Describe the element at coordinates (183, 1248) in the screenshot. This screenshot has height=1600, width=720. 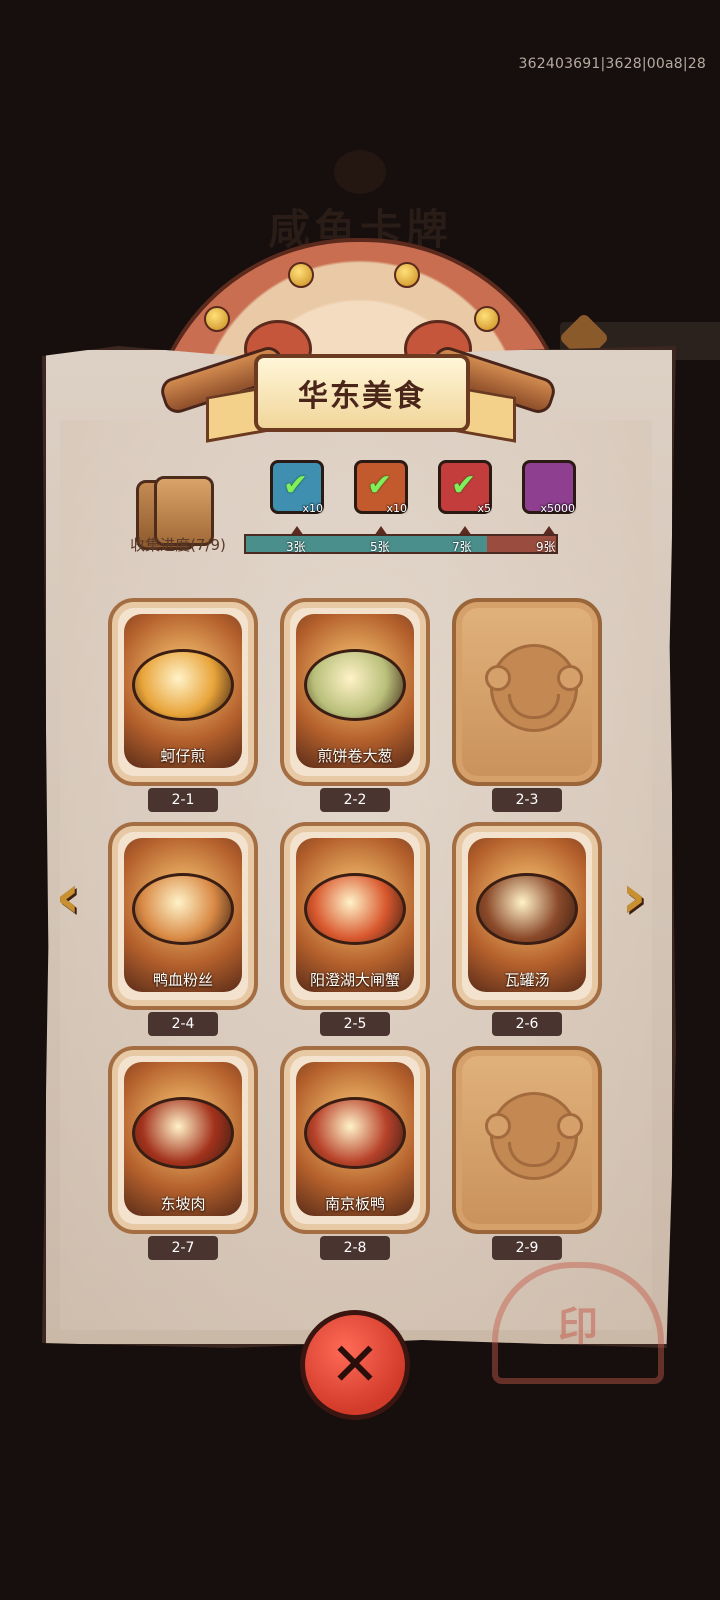
I see `card-number-tag: 2-7` at that location.